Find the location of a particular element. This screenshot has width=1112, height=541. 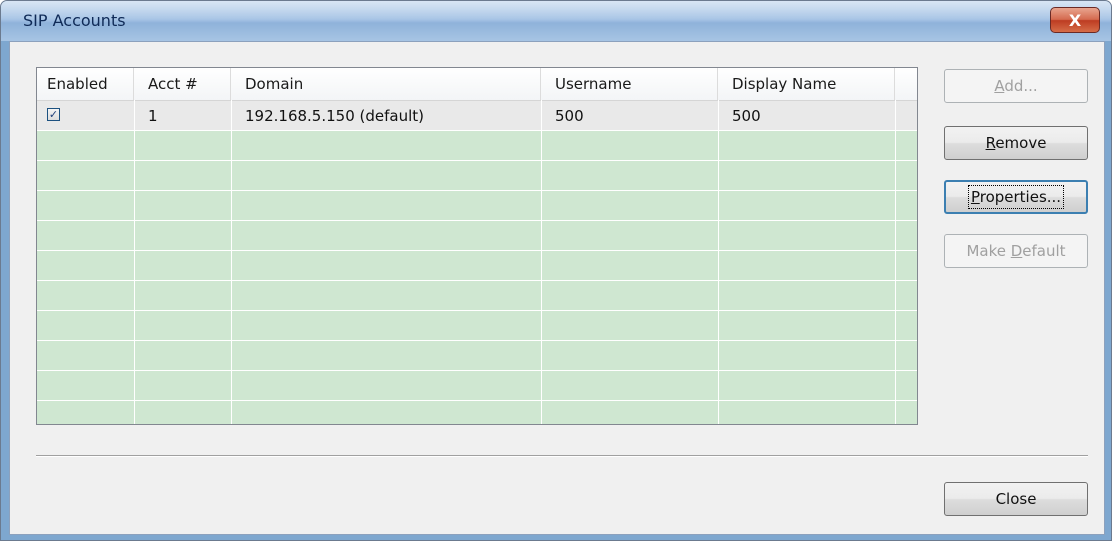

make-default-mnemonic: D is located at coordinates (1016, 251).